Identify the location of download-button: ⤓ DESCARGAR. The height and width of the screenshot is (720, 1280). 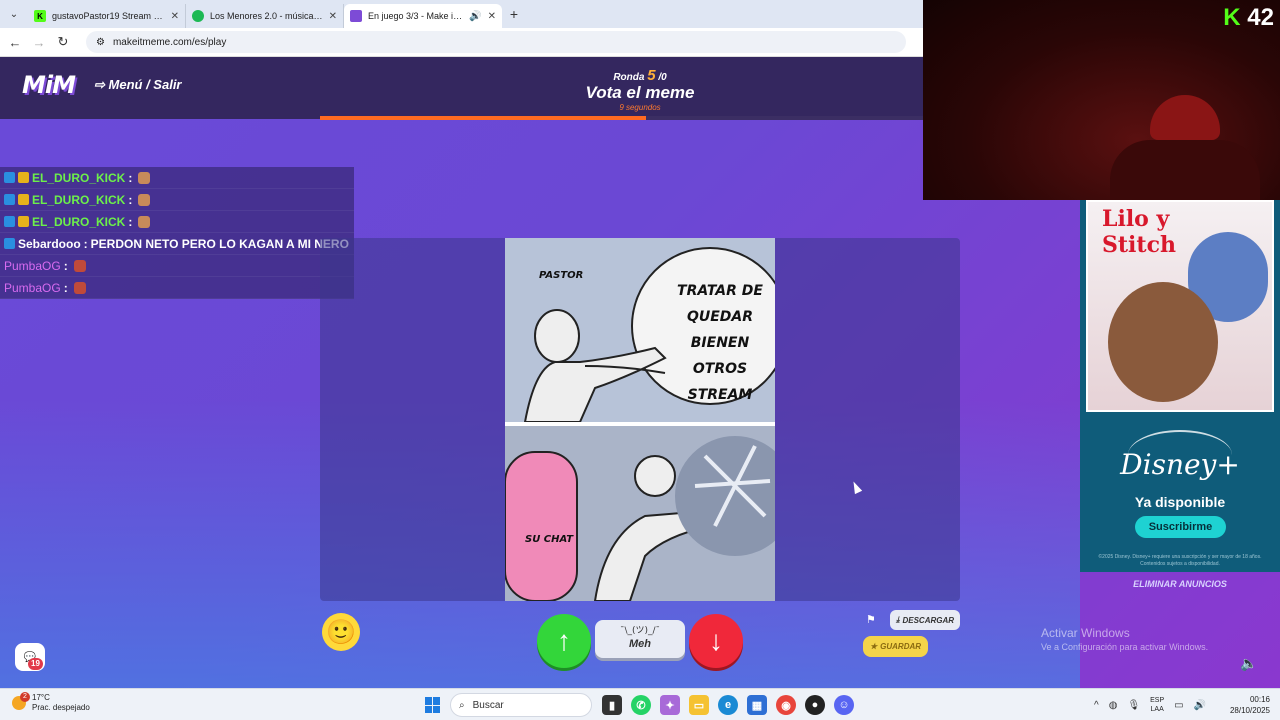
(925, 620).